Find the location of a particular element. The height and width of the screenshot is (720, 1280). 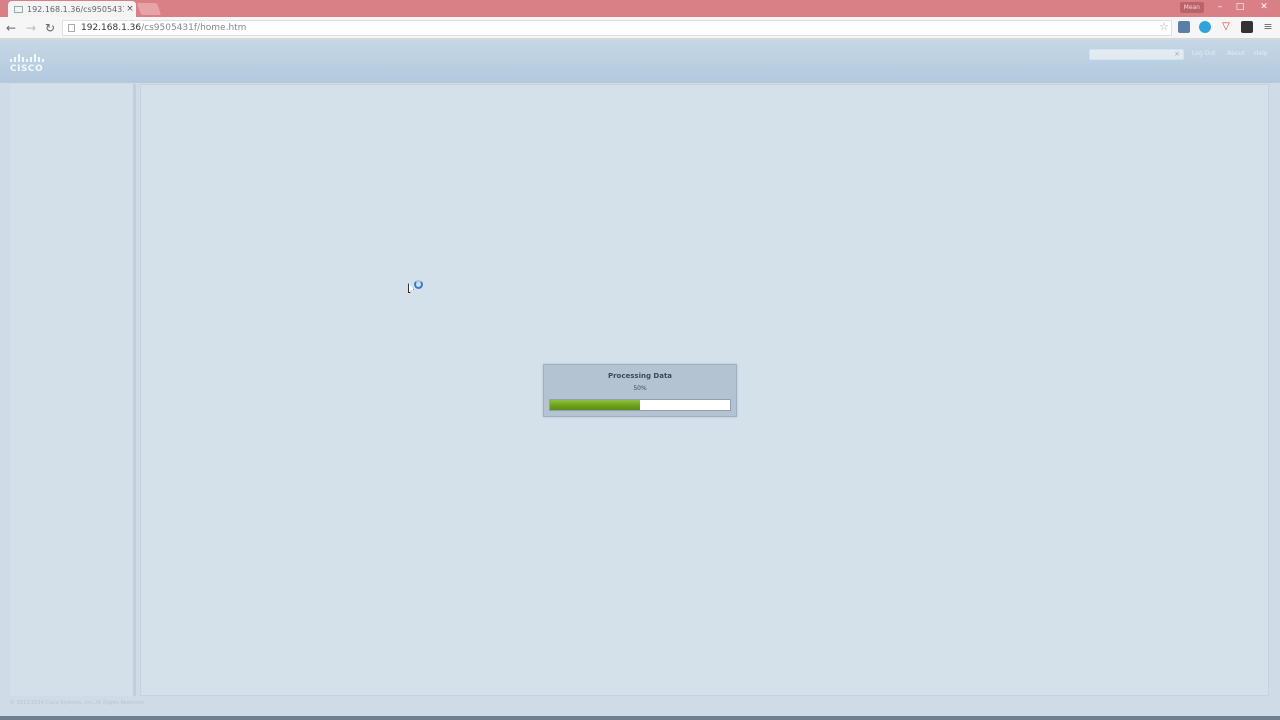

reload-button: ↻ is located at coordinates (50, 28).